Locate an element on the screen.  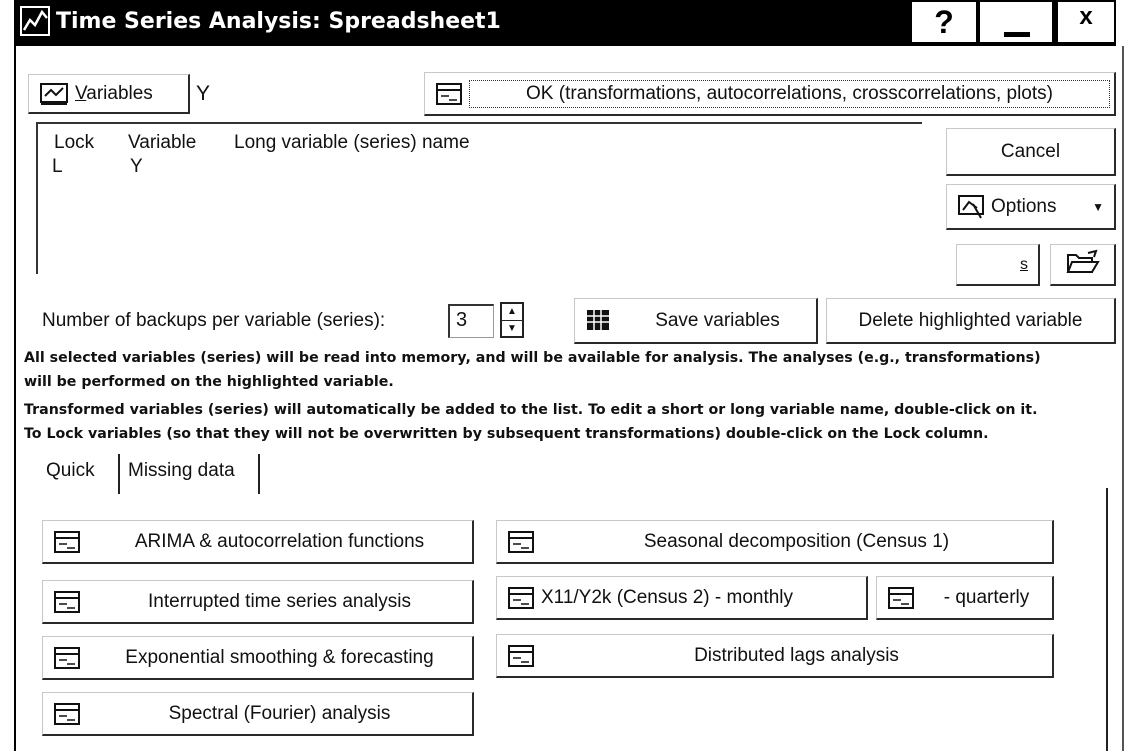
spectral-label: Spectral (Fourier) analysis is located at coordinates (279, 713).